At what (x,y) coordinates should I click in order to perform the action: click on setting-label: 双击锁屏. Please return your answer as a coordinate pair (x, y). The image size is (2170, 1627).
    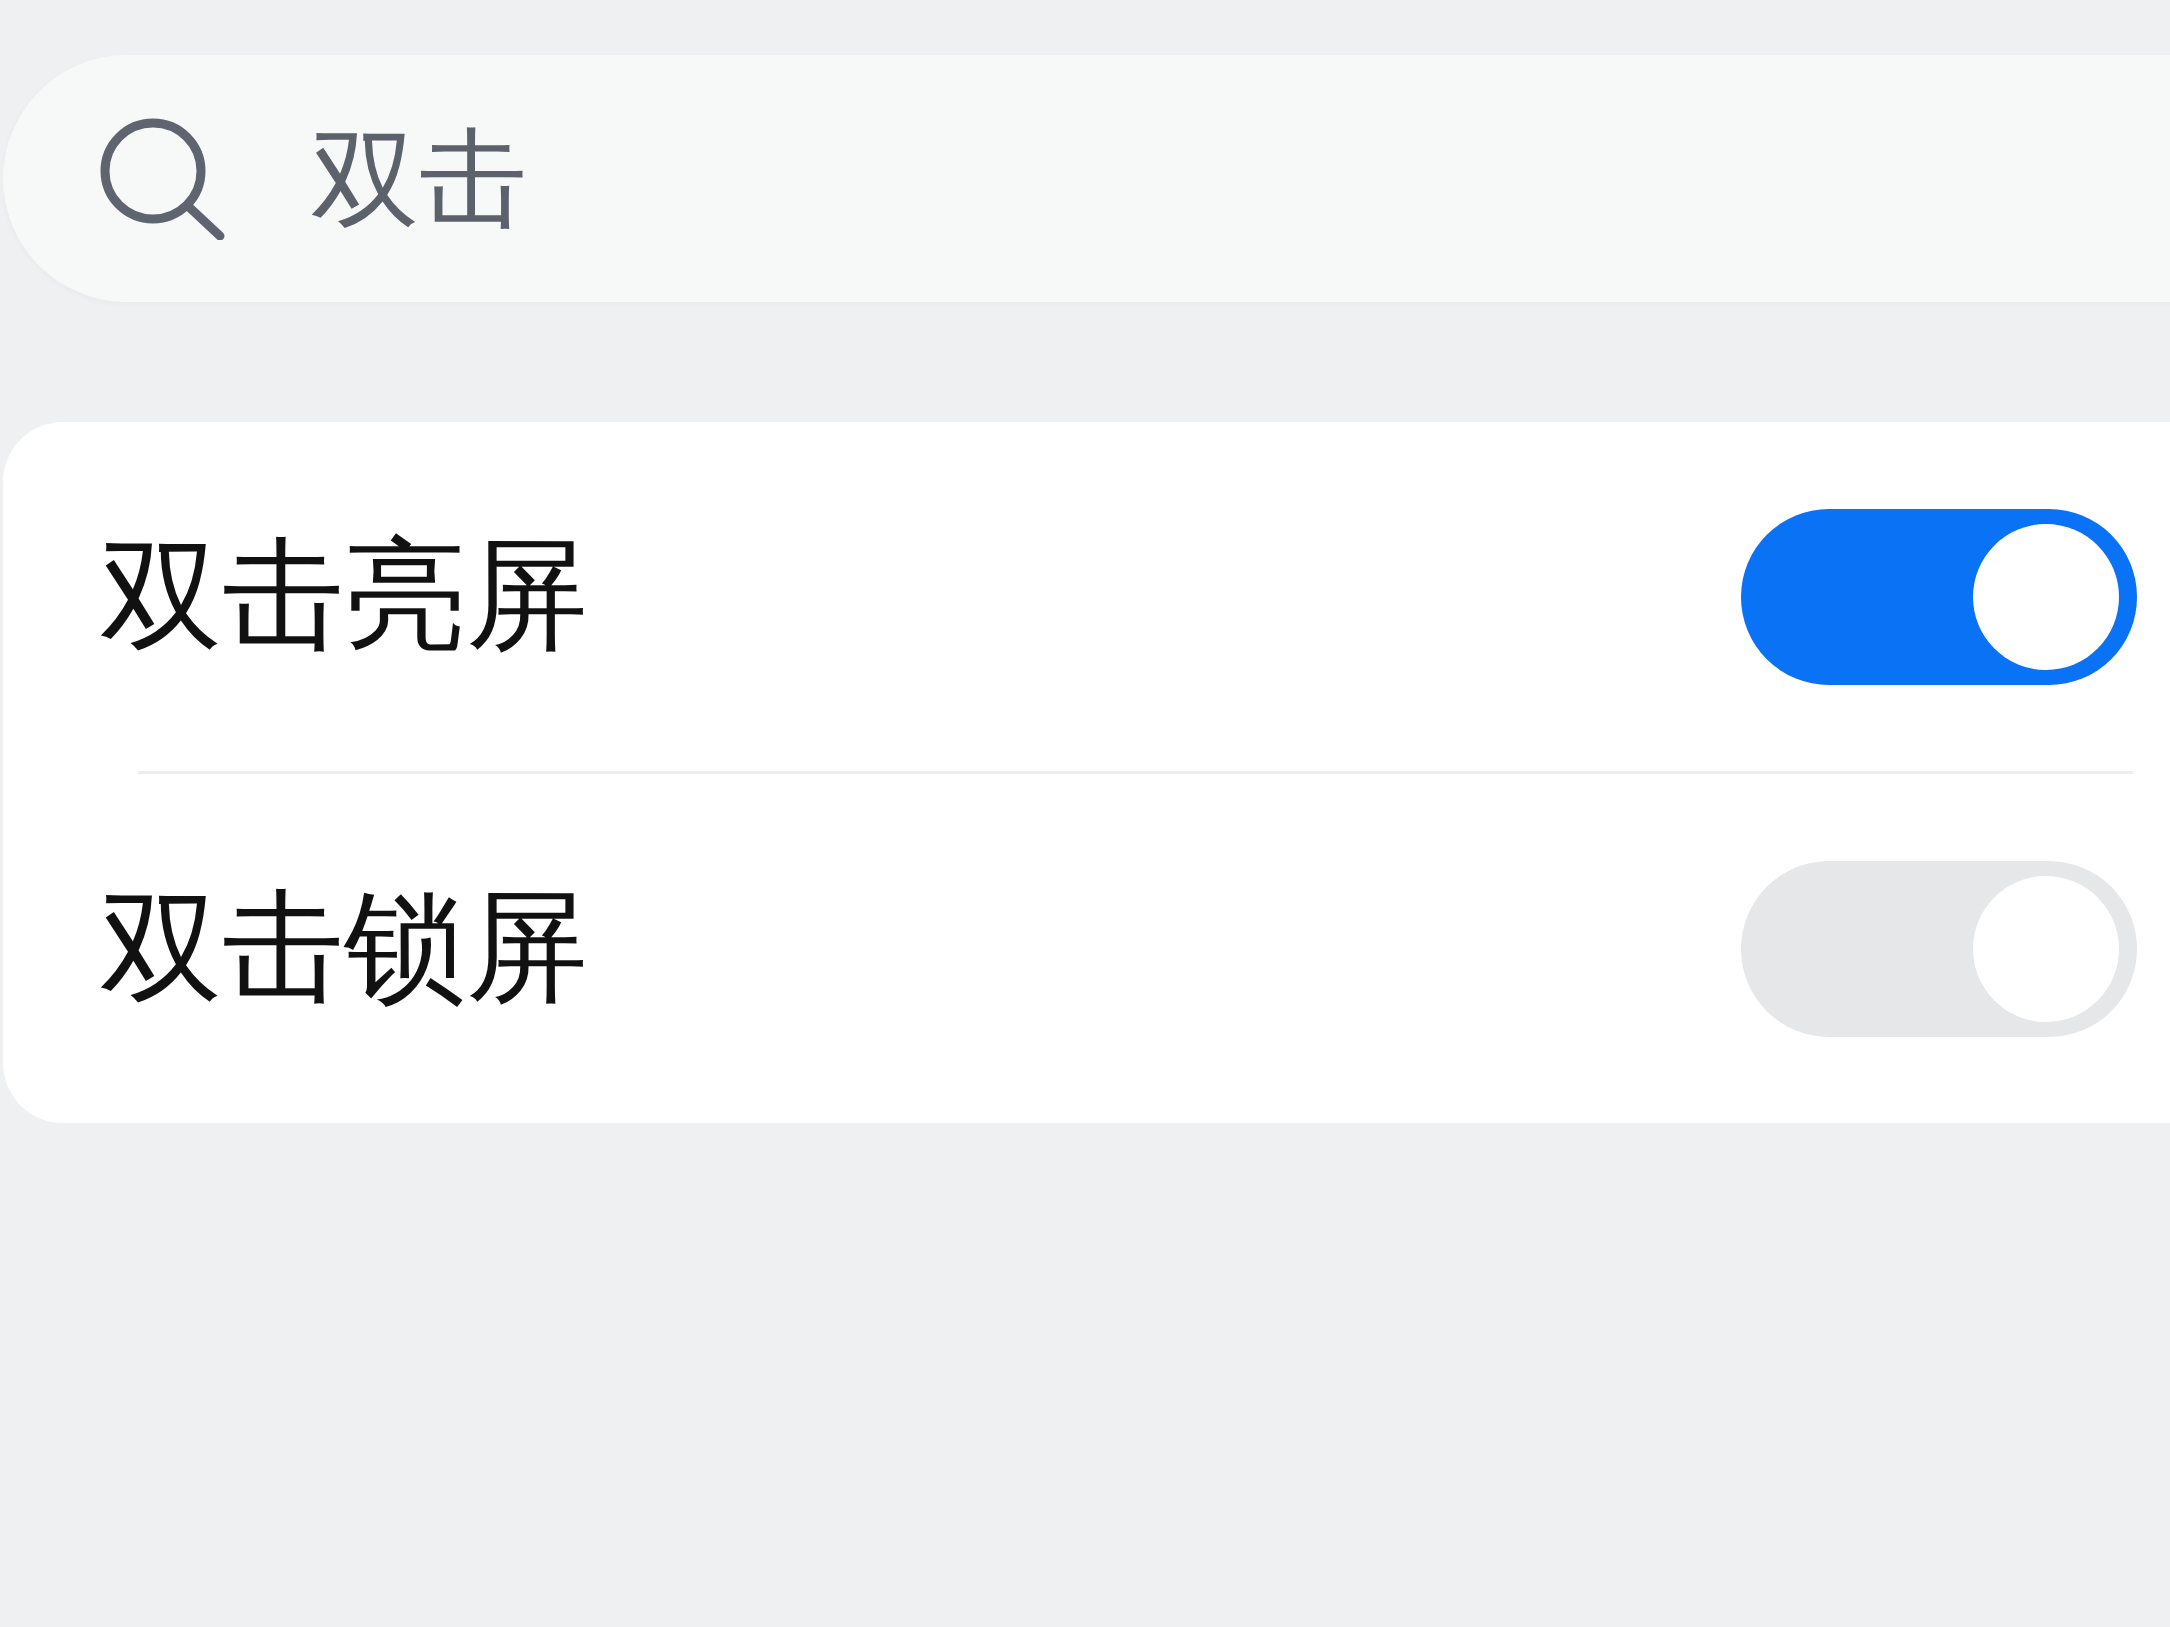
    Looking at the image, I should click on (344, 947).